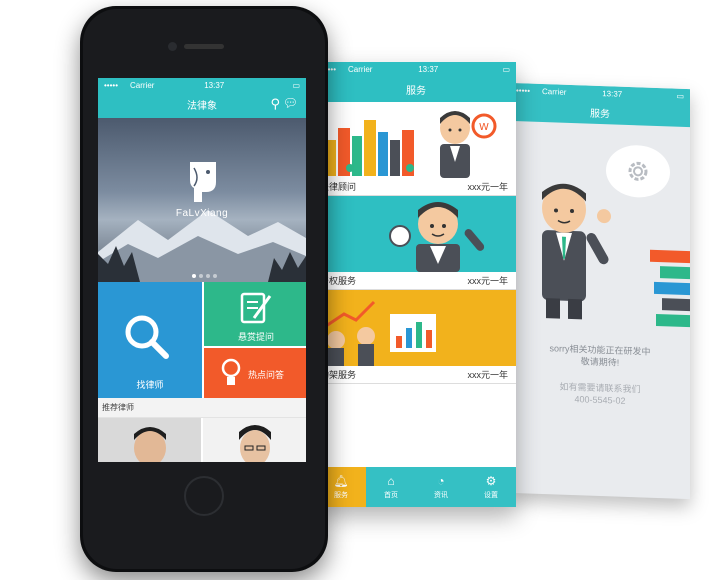 This screenshot has height=580, width=726. Describe the element at coordinates (416, 149) in the screenshot. I see `service-card: W 法律顾问 xxx元一年` at that location.